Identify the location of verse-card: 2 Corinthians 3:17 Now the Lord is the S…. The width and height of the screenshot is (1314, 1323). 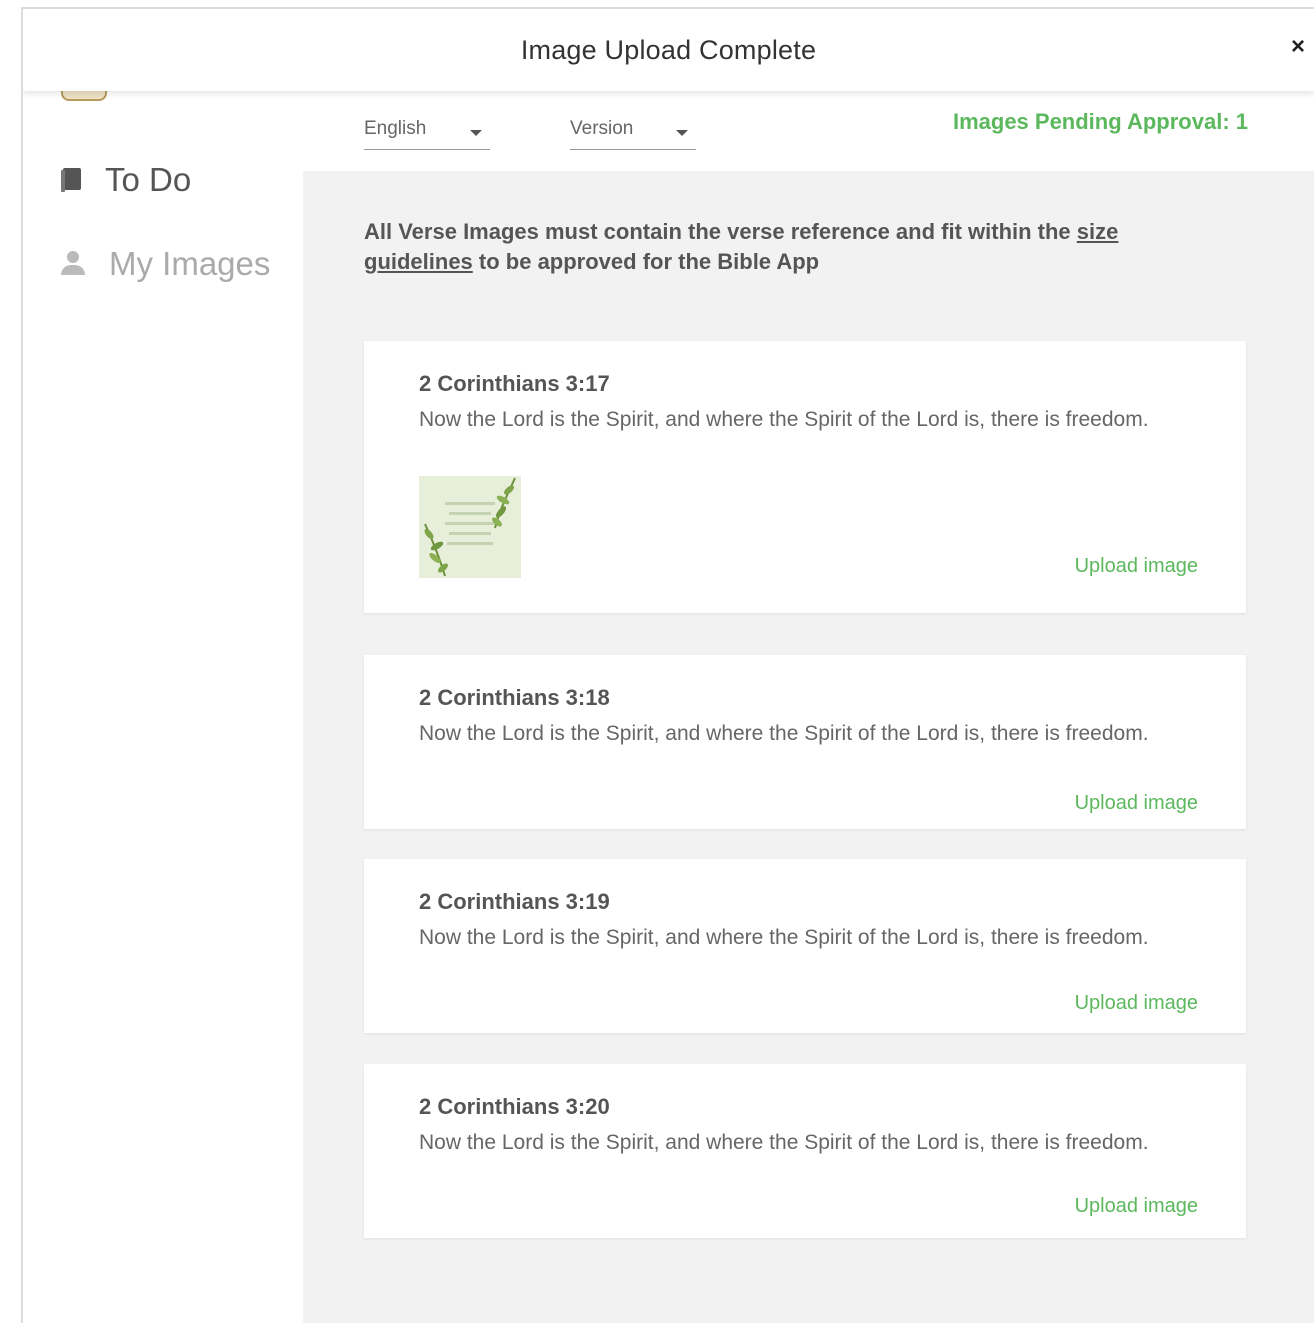
(805, 477).